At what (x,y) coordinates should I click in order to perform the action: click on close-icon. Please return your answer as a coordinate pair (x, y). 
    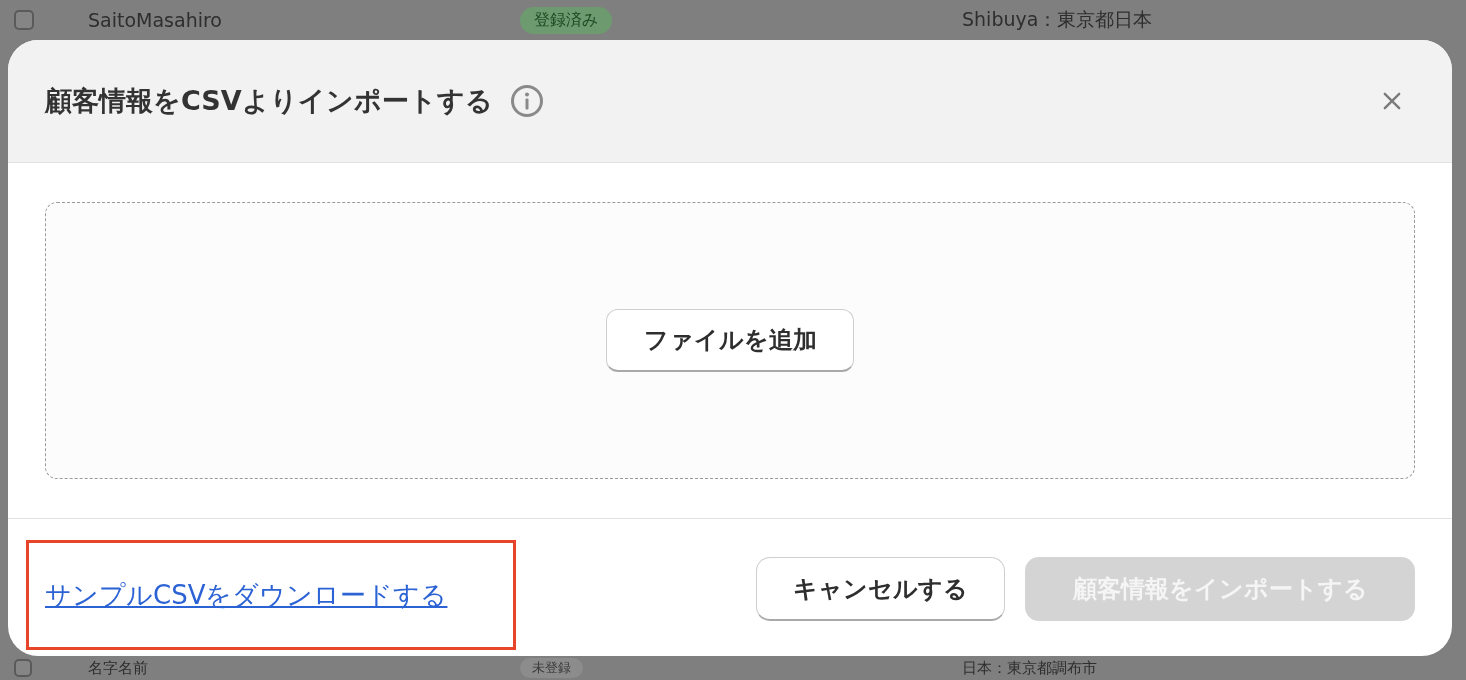
    Looking at the image, I should click on (1392, 101).